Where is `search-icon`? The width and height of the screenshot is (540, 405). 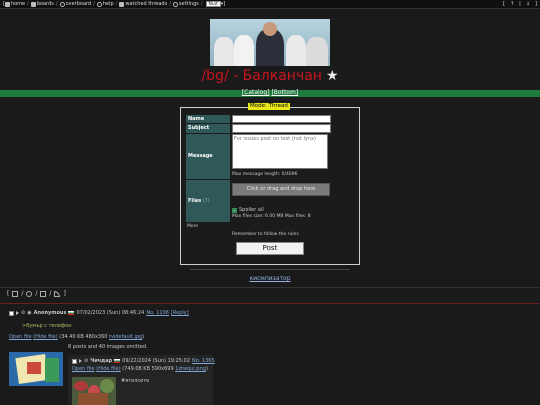
search-icon is located at coordinates (29, 293).